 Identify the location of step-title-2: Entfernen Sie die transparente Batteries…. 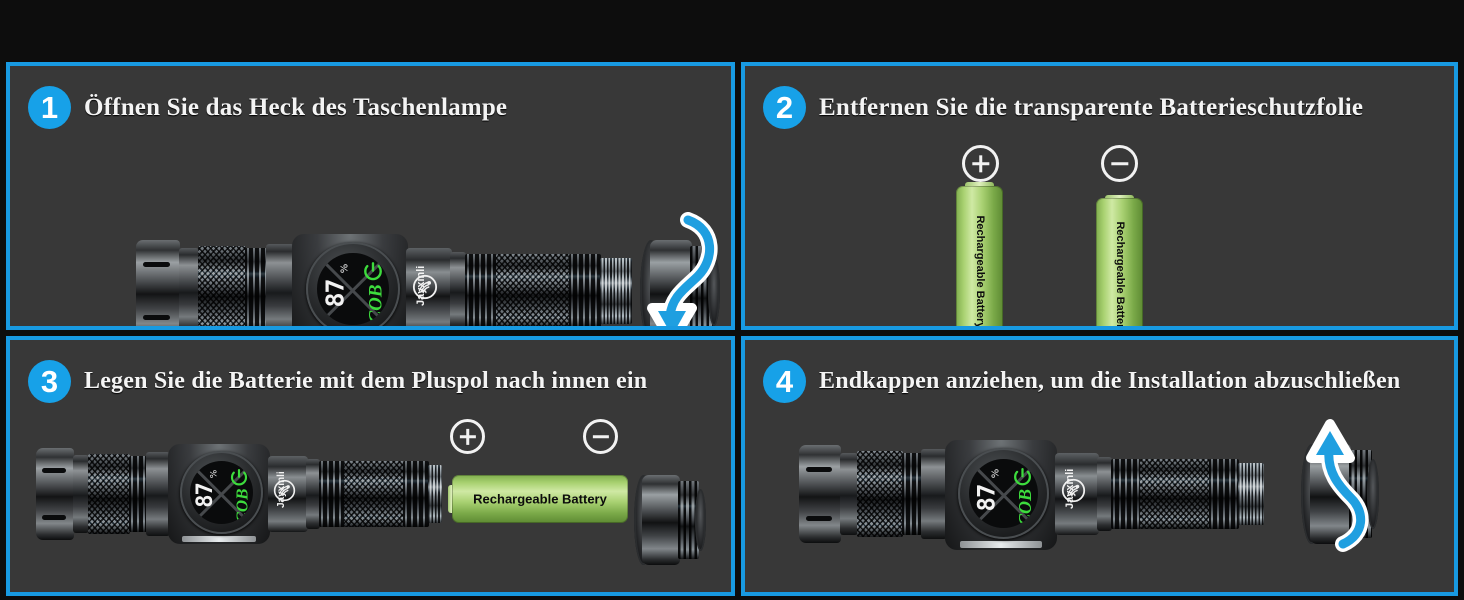
(1091, 107).